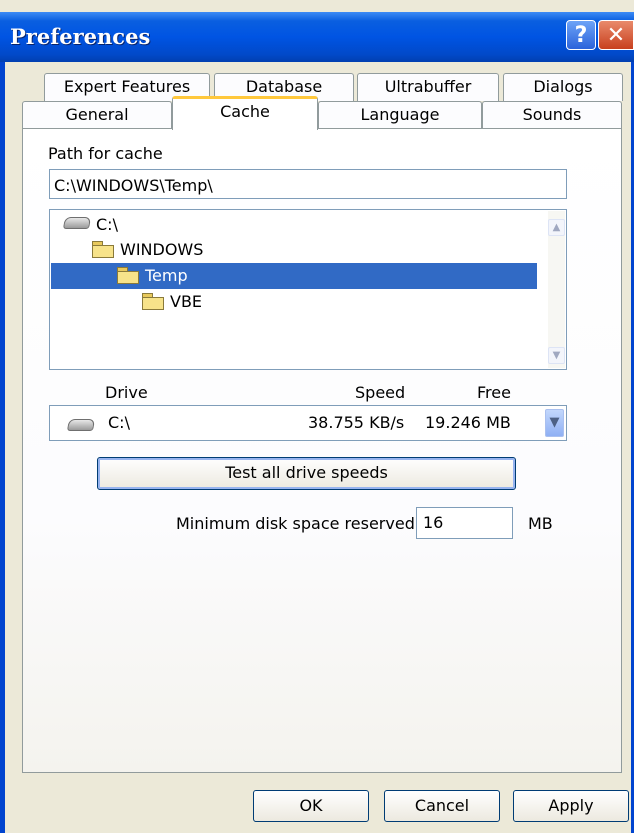 The image size is (634, 833). I want to click on tree-item-temp: Temp, so click(294, 276).